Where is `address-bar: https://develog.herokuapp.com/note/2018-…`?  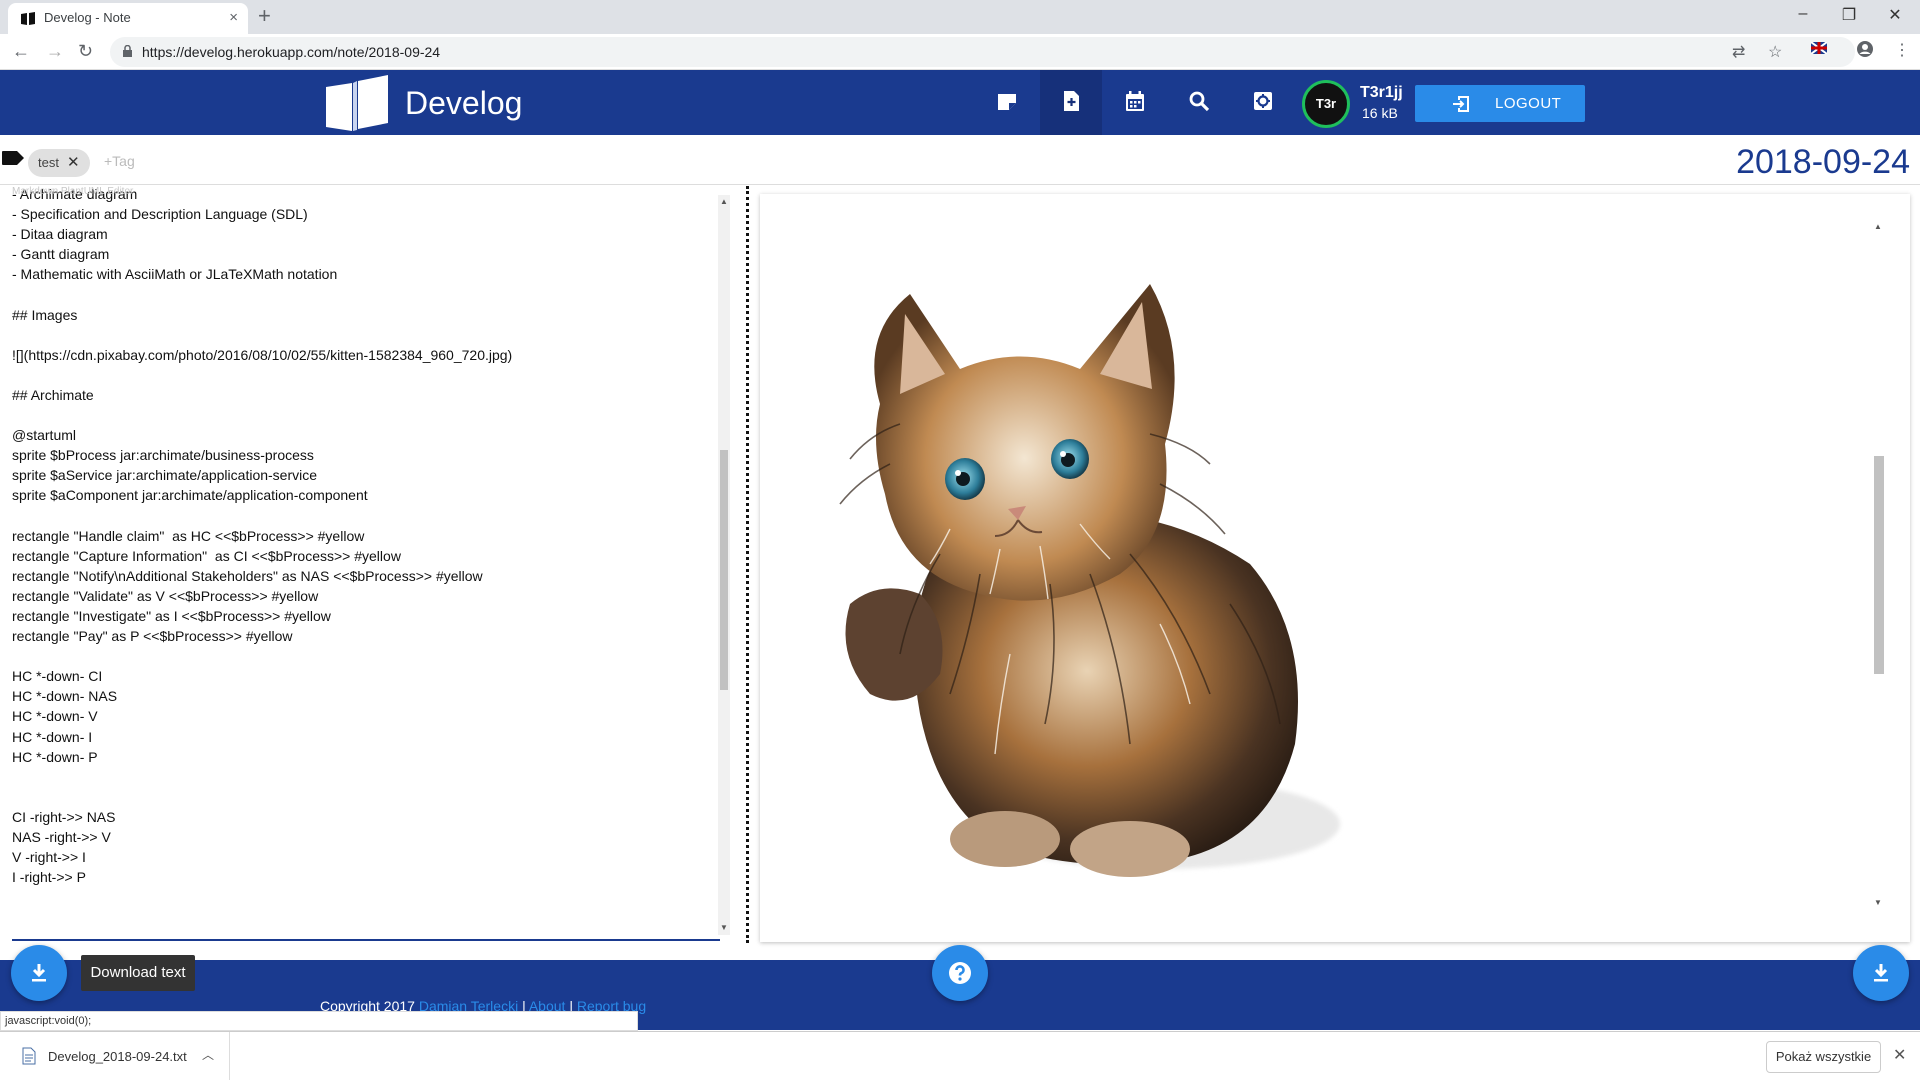 address-bar: https://develog.herokuapp.com/note/2018-… is located at coordinates (982, 52).